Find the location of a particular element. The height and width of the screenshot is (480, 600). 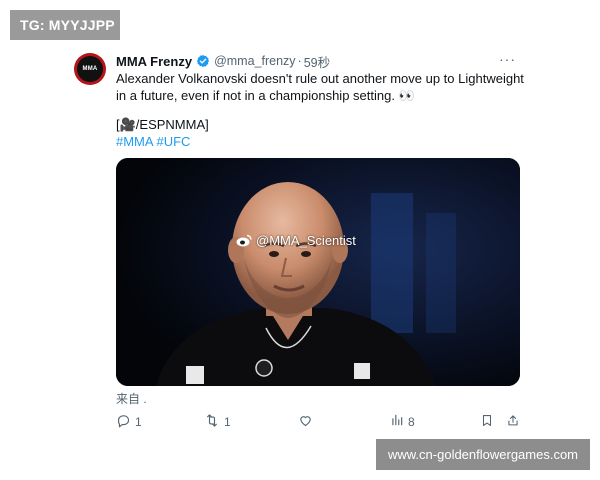

source-label: 来自 . is located at coordinates (131, 399).